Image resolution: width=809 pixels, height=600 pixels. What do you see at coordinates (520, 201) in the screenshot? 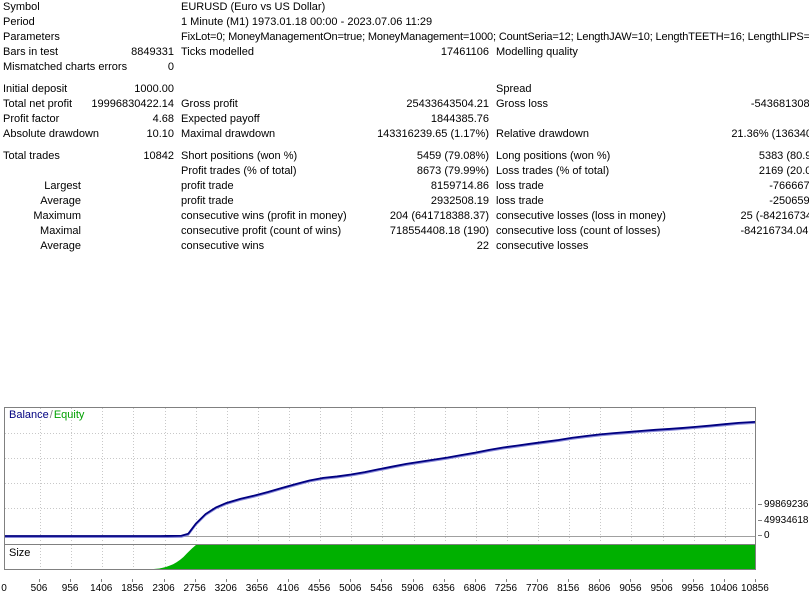
I see `report-cell-5: loss trade` at bounding box center [520, 201].